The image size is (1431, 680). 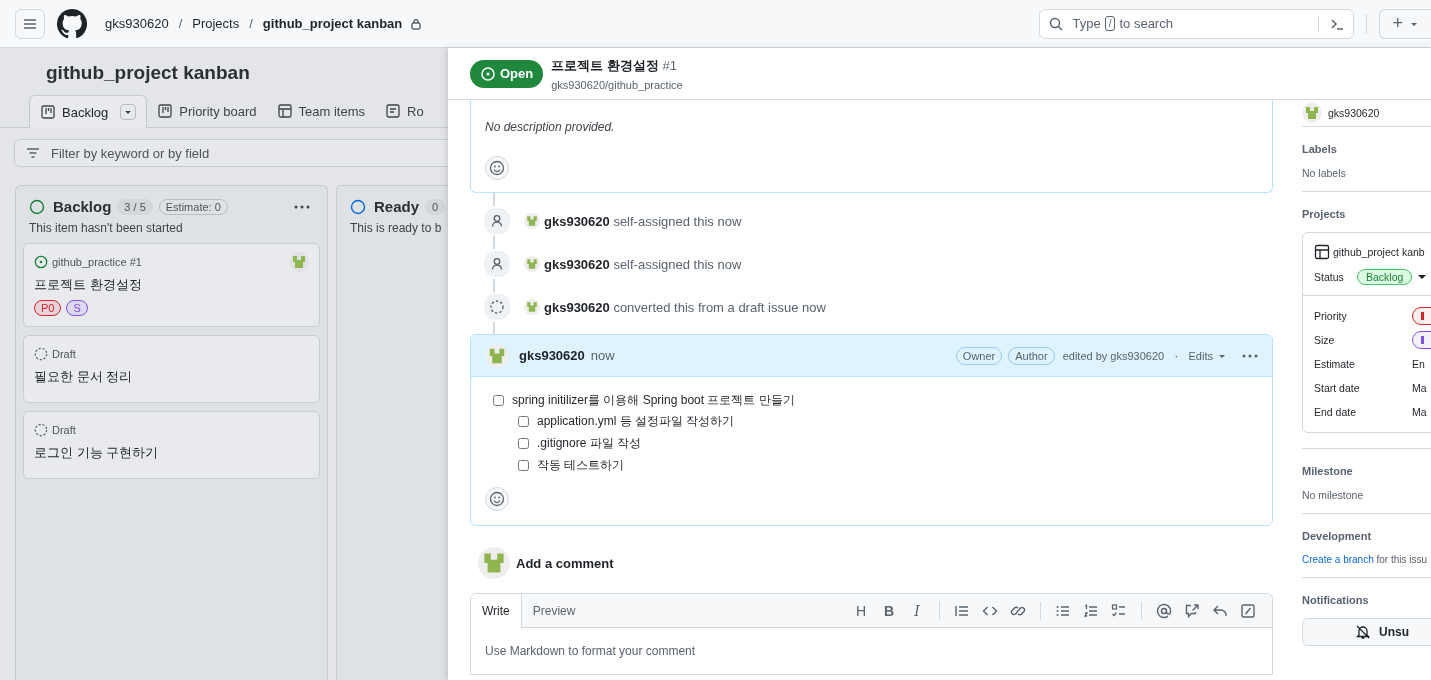 What do you see at coordinates (82, 206) in the screenshot?
I see `column-title: Backlog` at bounding box center [82, 206].